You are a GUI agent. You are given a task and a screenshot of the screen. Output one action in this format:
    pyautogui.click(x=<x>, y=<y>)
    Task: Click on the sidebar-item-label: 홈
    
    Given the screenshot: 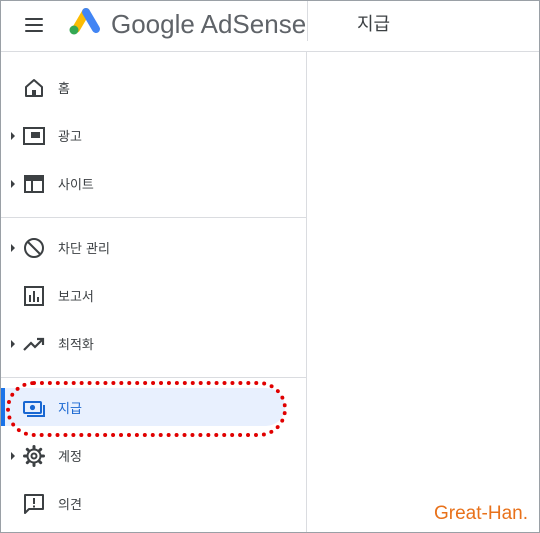 What is the action you would take?
    pyautogui.click(x=64, y=89)
    